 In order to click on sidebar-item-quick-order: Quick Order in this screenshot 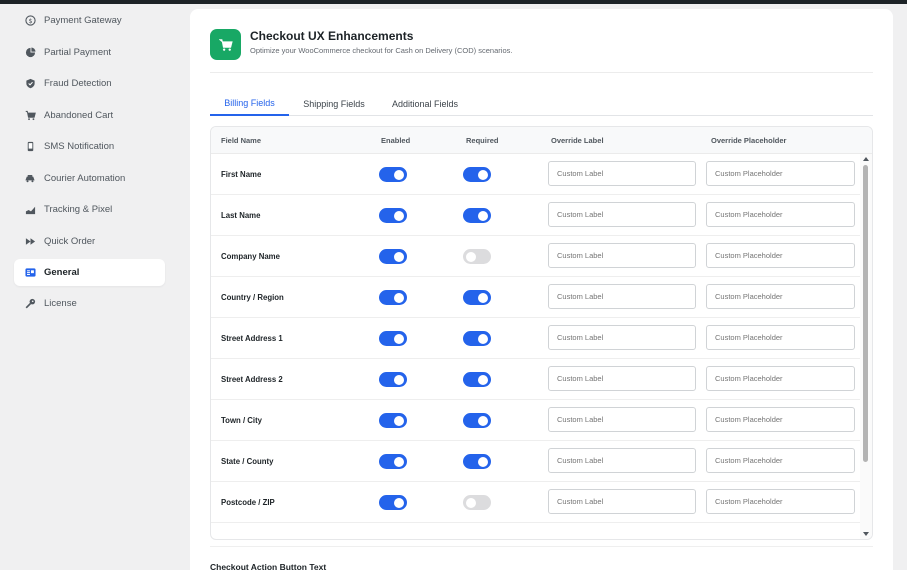, I will do `click(89, 241)`.